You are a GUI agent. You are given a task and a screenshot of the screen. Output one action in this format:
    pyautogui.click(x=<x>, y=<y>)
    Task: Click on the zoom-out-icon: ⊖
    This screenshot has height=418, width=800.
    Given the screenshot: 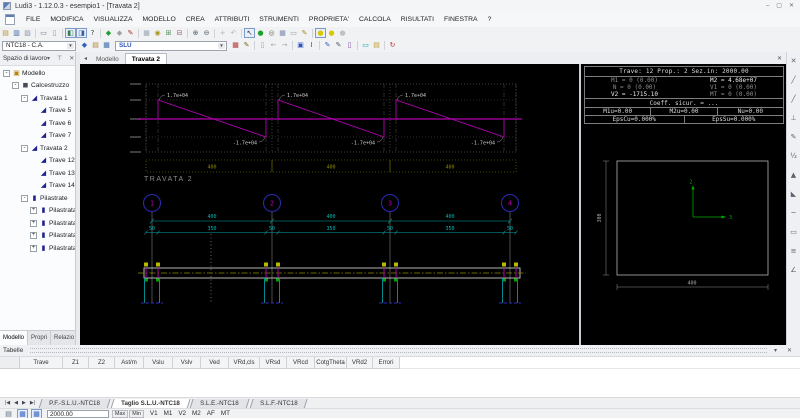 What is the action you would take?
    pyautogui.click(x=206, y=33)
    